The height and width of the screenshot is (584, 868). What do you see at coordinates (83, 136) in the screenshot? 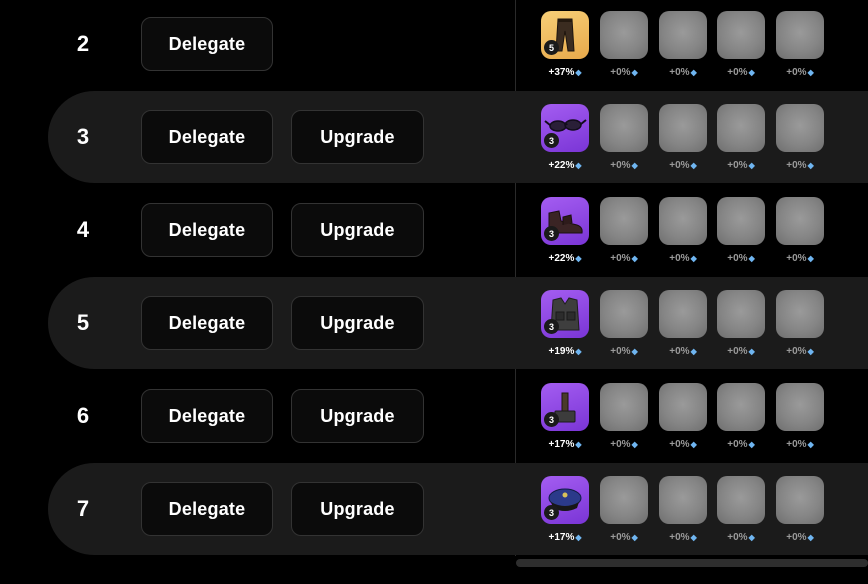
I see `rank-number: 3` at bounding box center [83, 136].